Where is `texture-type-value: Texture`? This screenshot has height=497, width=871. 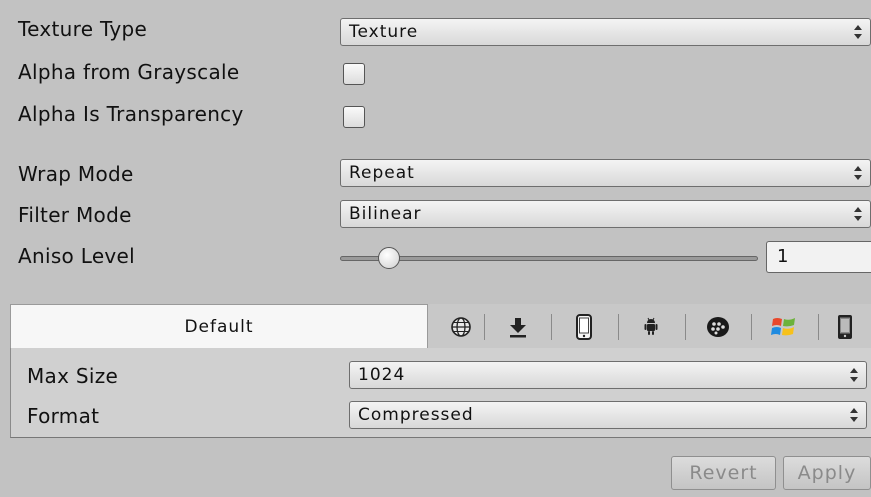 texture-type-value: Texture is located at coordinates (384, 32).